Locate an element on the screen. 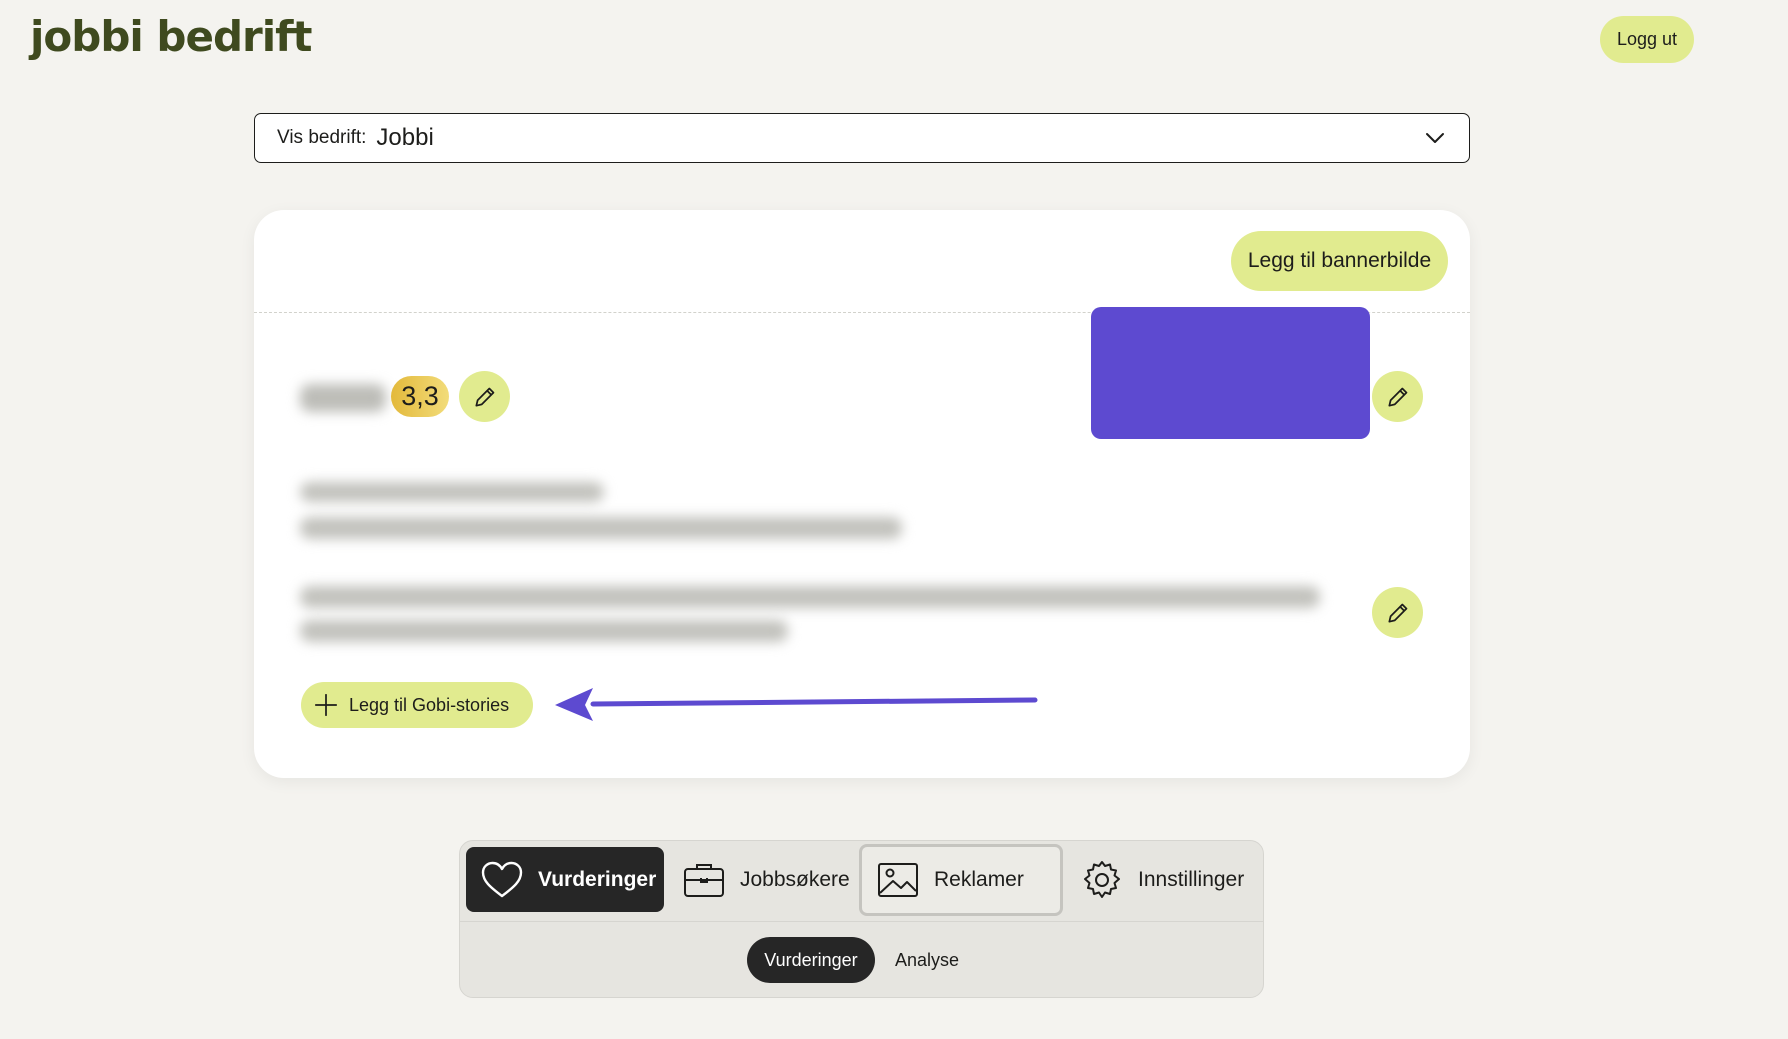 The image size is (1788, 1039). plus-icon is located at coordinates (326, 705).